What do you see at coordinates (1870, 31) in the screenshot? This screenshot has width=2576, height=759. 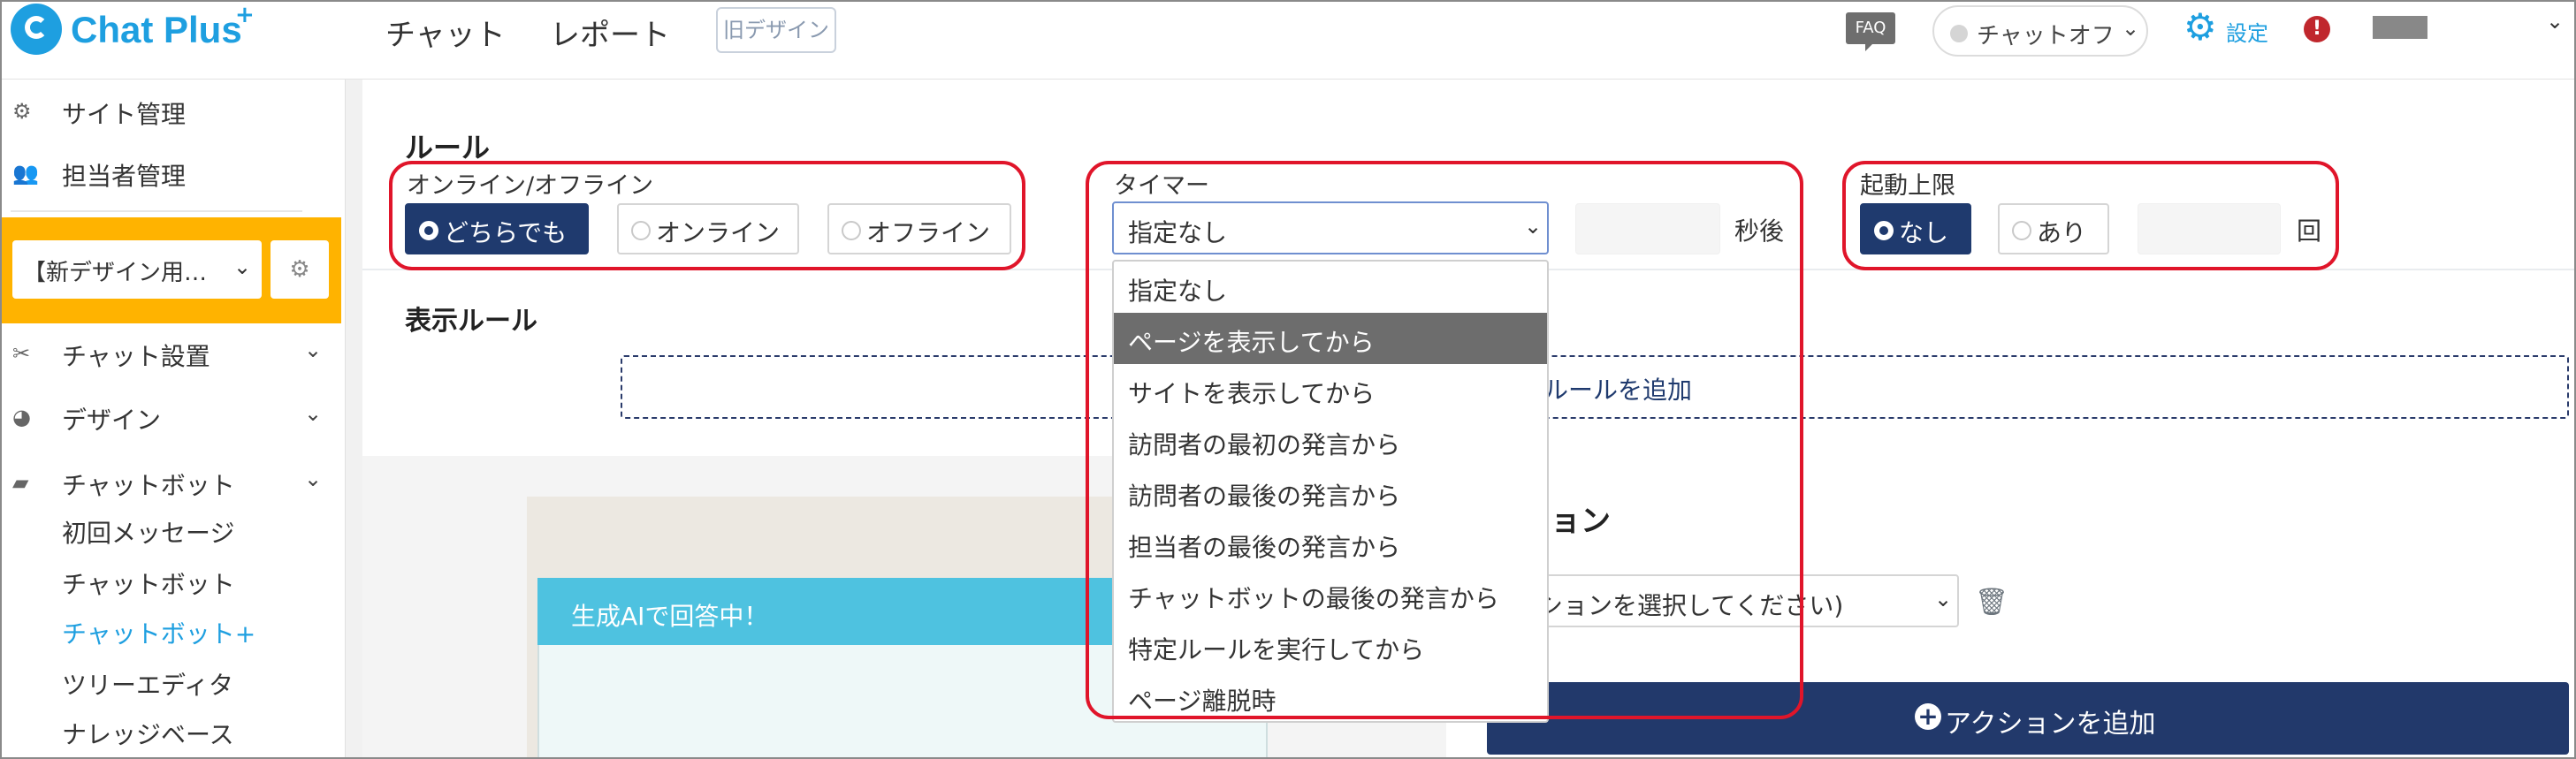 I see `faq-icon: FAQ` at bounding box center [1870, 31].